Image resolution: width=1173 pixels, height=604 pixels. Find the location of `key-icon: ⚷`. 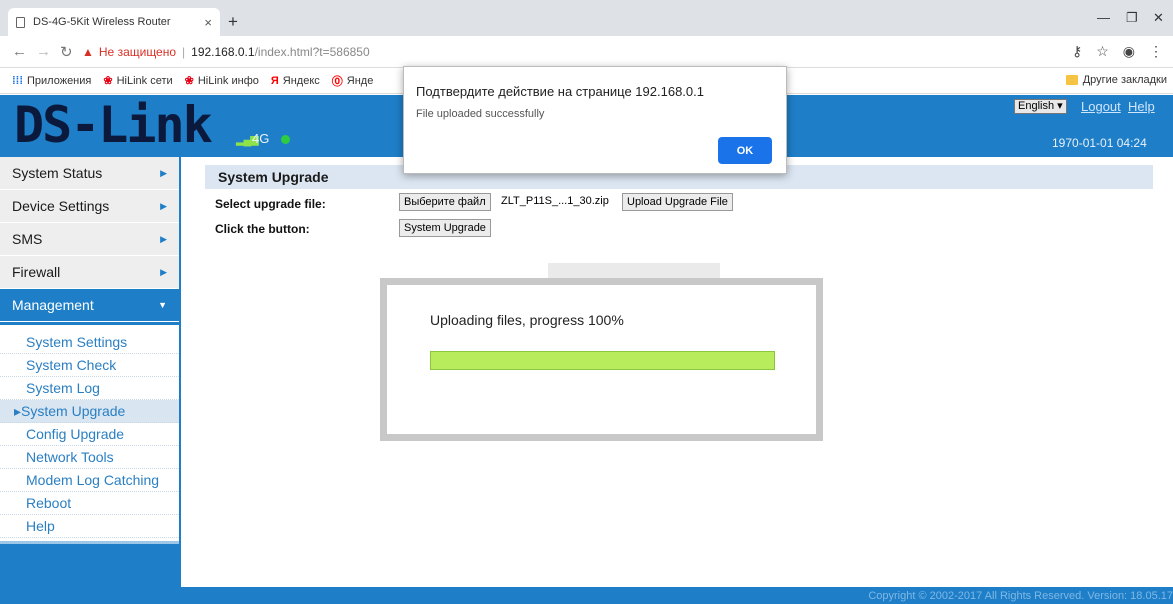

key-icon: ⚷ is located at coordinates (1077, 51).